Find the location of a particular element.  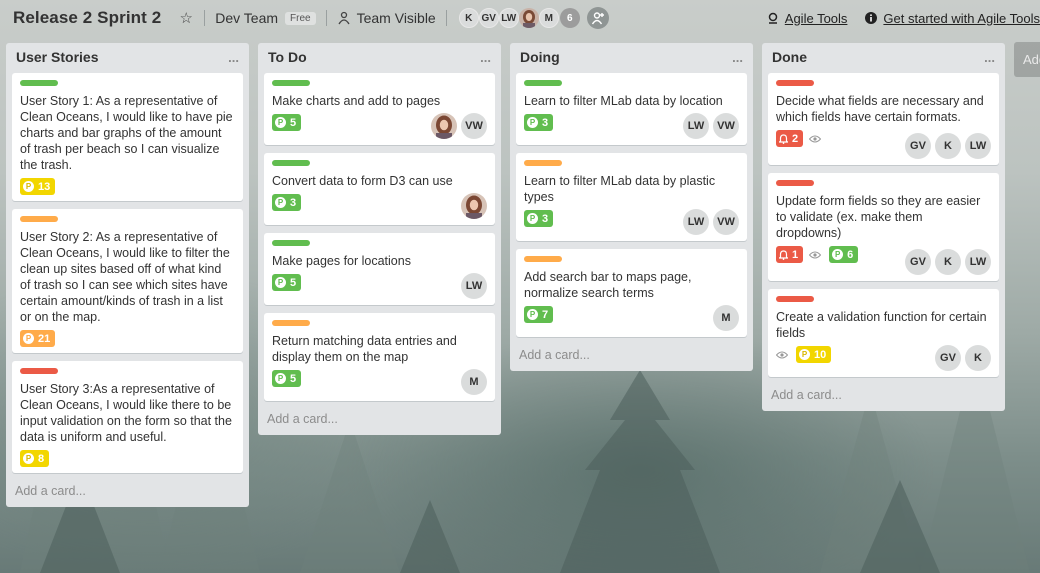

agile-tools-link: Agile Tools is located at coordinates (807, 18).